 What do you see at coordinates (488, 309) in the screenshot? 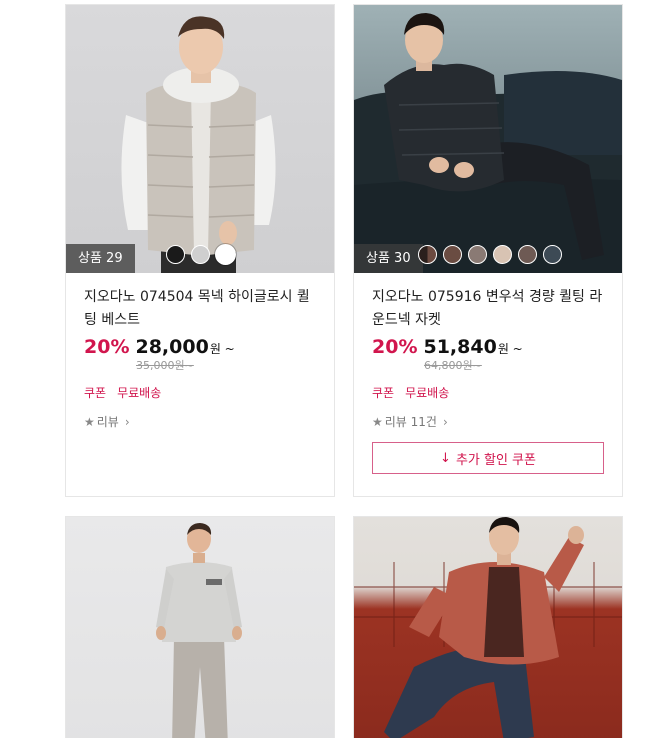
I see `product-title: 지오다노 075916 변우석 경량 퀼팅 라운드넥 자켓` at bounding box center [488, 309].